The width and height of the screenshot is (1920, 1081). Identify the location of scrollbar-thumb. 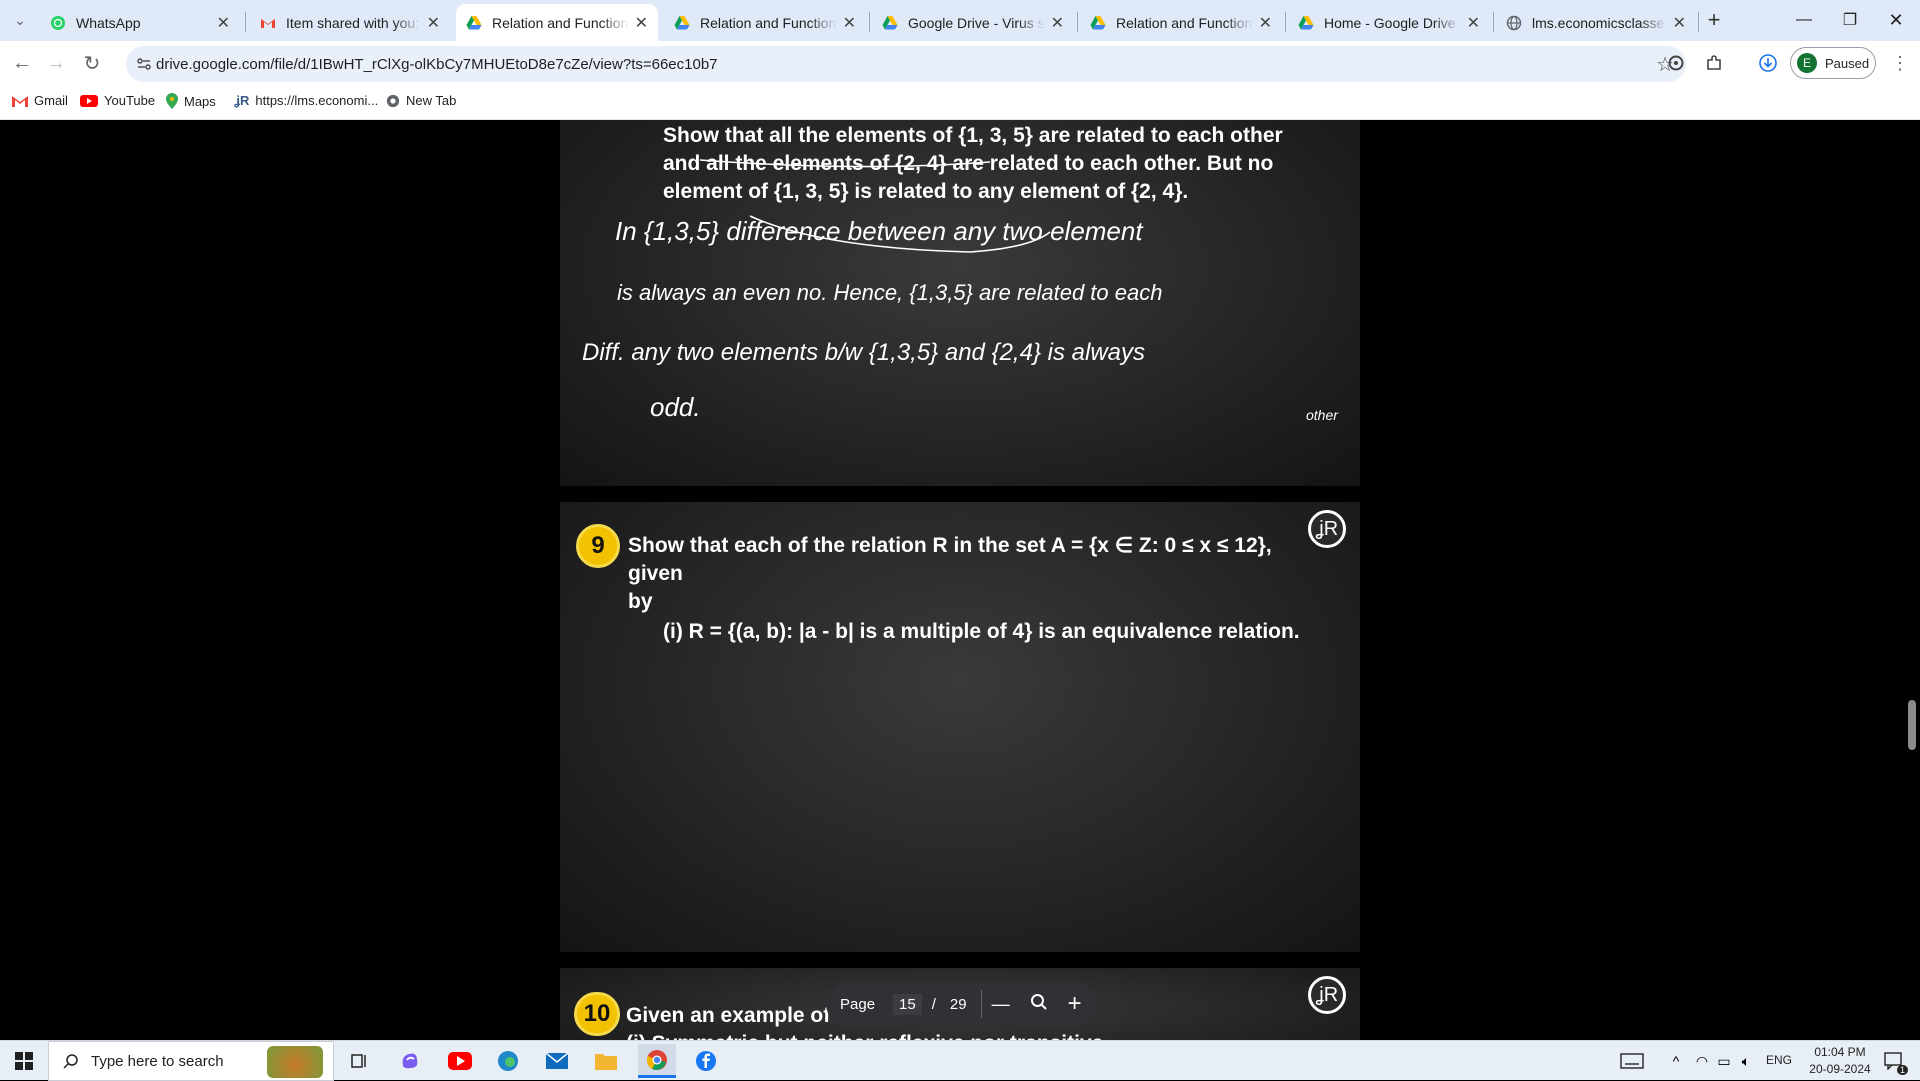
(1912, 725).